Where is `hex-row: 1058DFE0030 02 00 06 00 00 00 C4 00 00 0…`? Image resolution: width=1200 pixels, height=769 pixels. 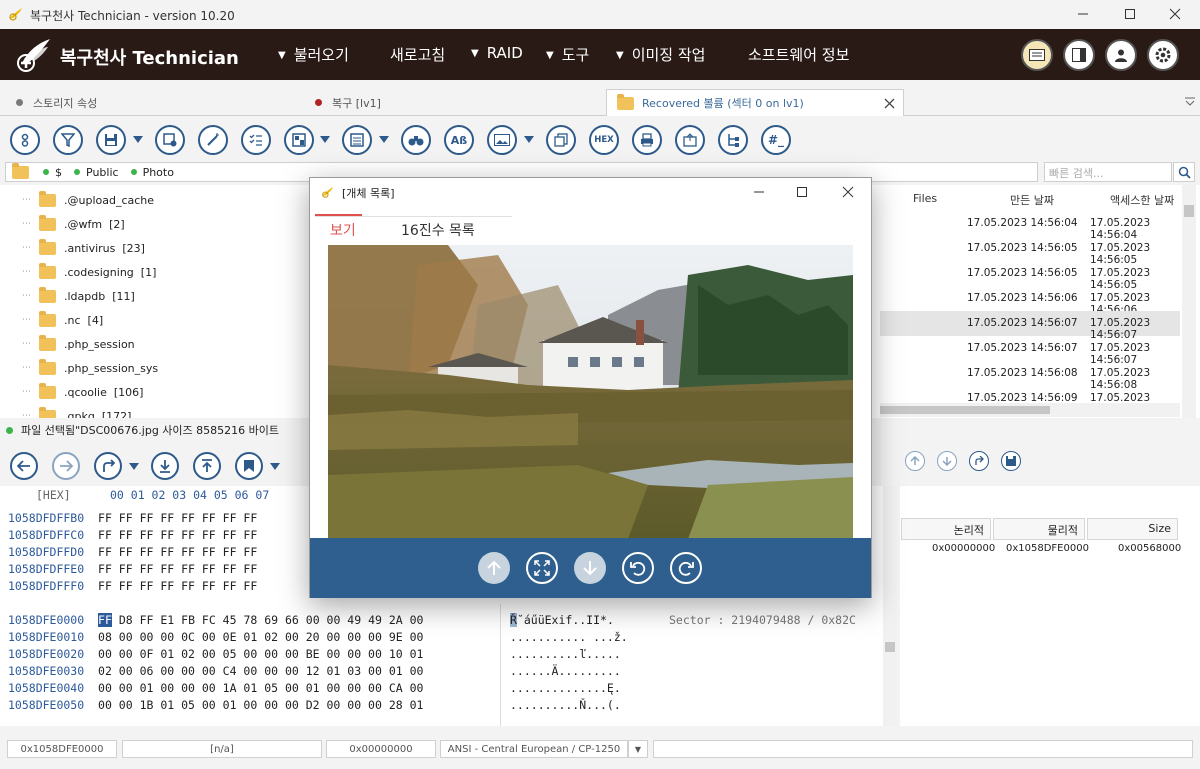
hex-row: 1058DFE0030 02 00 06 00 00 00 C4 00 00 0… is located at coordinates (215, 672).